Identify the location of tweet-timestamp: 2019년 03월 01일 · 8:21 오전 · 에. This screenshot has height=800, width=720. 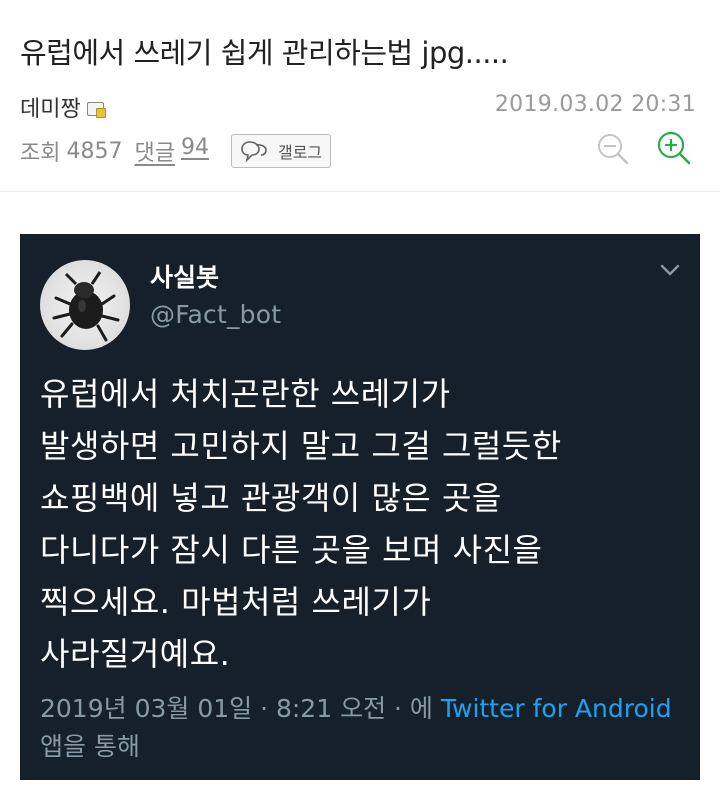
(240, 708).